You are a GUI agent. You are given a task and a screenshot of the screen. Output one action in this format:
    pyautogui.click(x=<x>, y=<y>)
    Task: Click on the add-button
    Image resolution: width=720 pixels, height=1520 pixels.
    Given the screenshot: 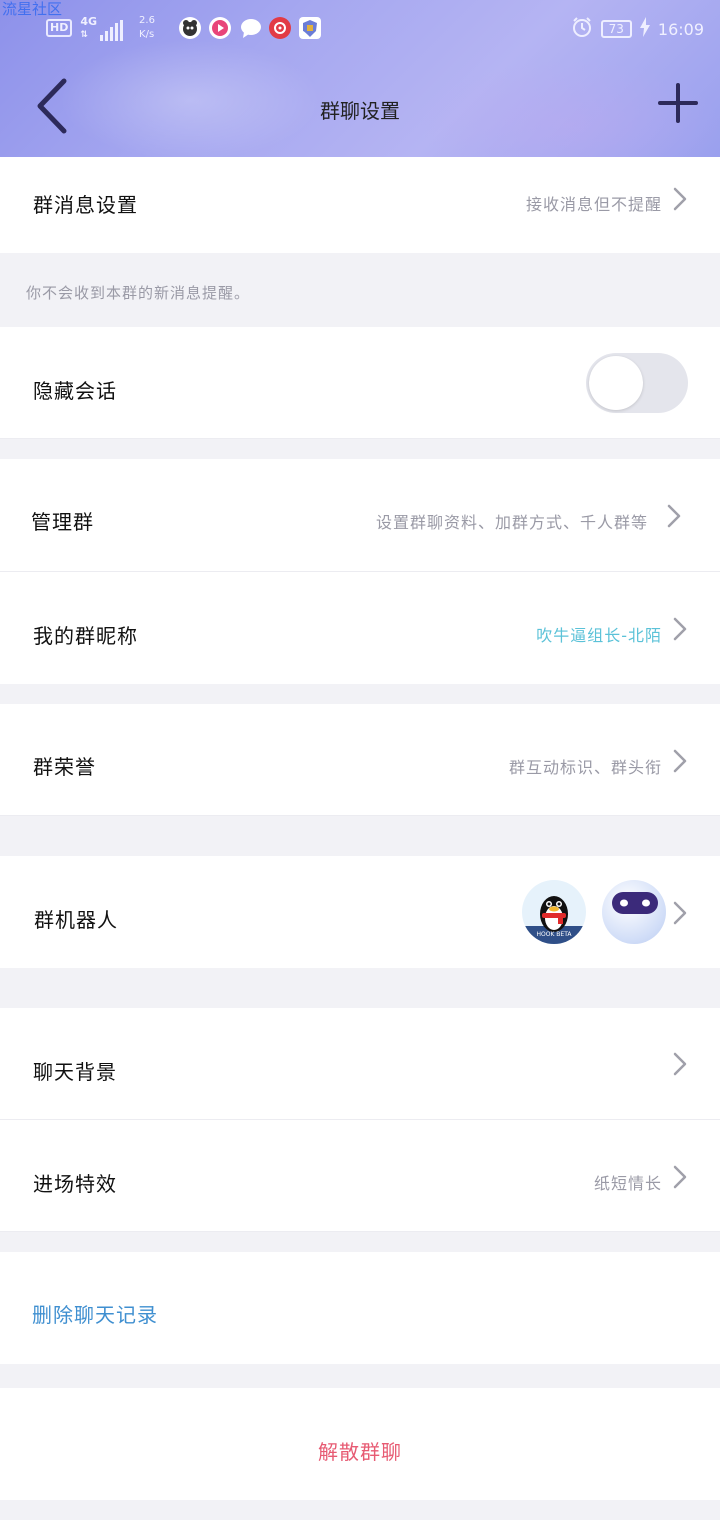 What is the action you would take?
    pyautogui.click(x=678, y=103)
    